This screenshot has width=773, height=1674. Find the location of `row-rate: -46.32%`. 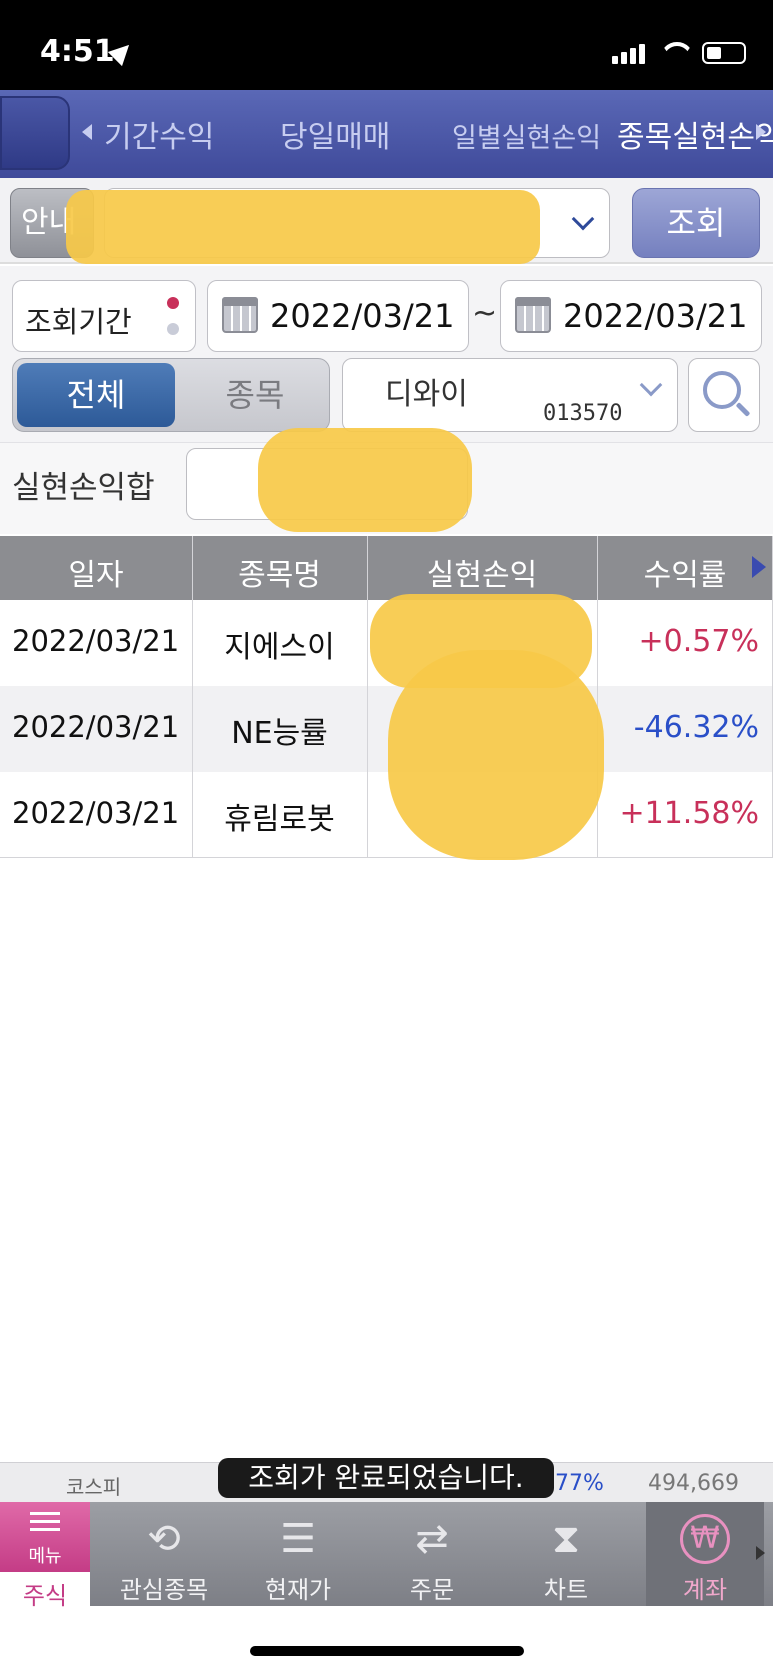

row-rate: -46.32% is located at coordinates (696, 727).